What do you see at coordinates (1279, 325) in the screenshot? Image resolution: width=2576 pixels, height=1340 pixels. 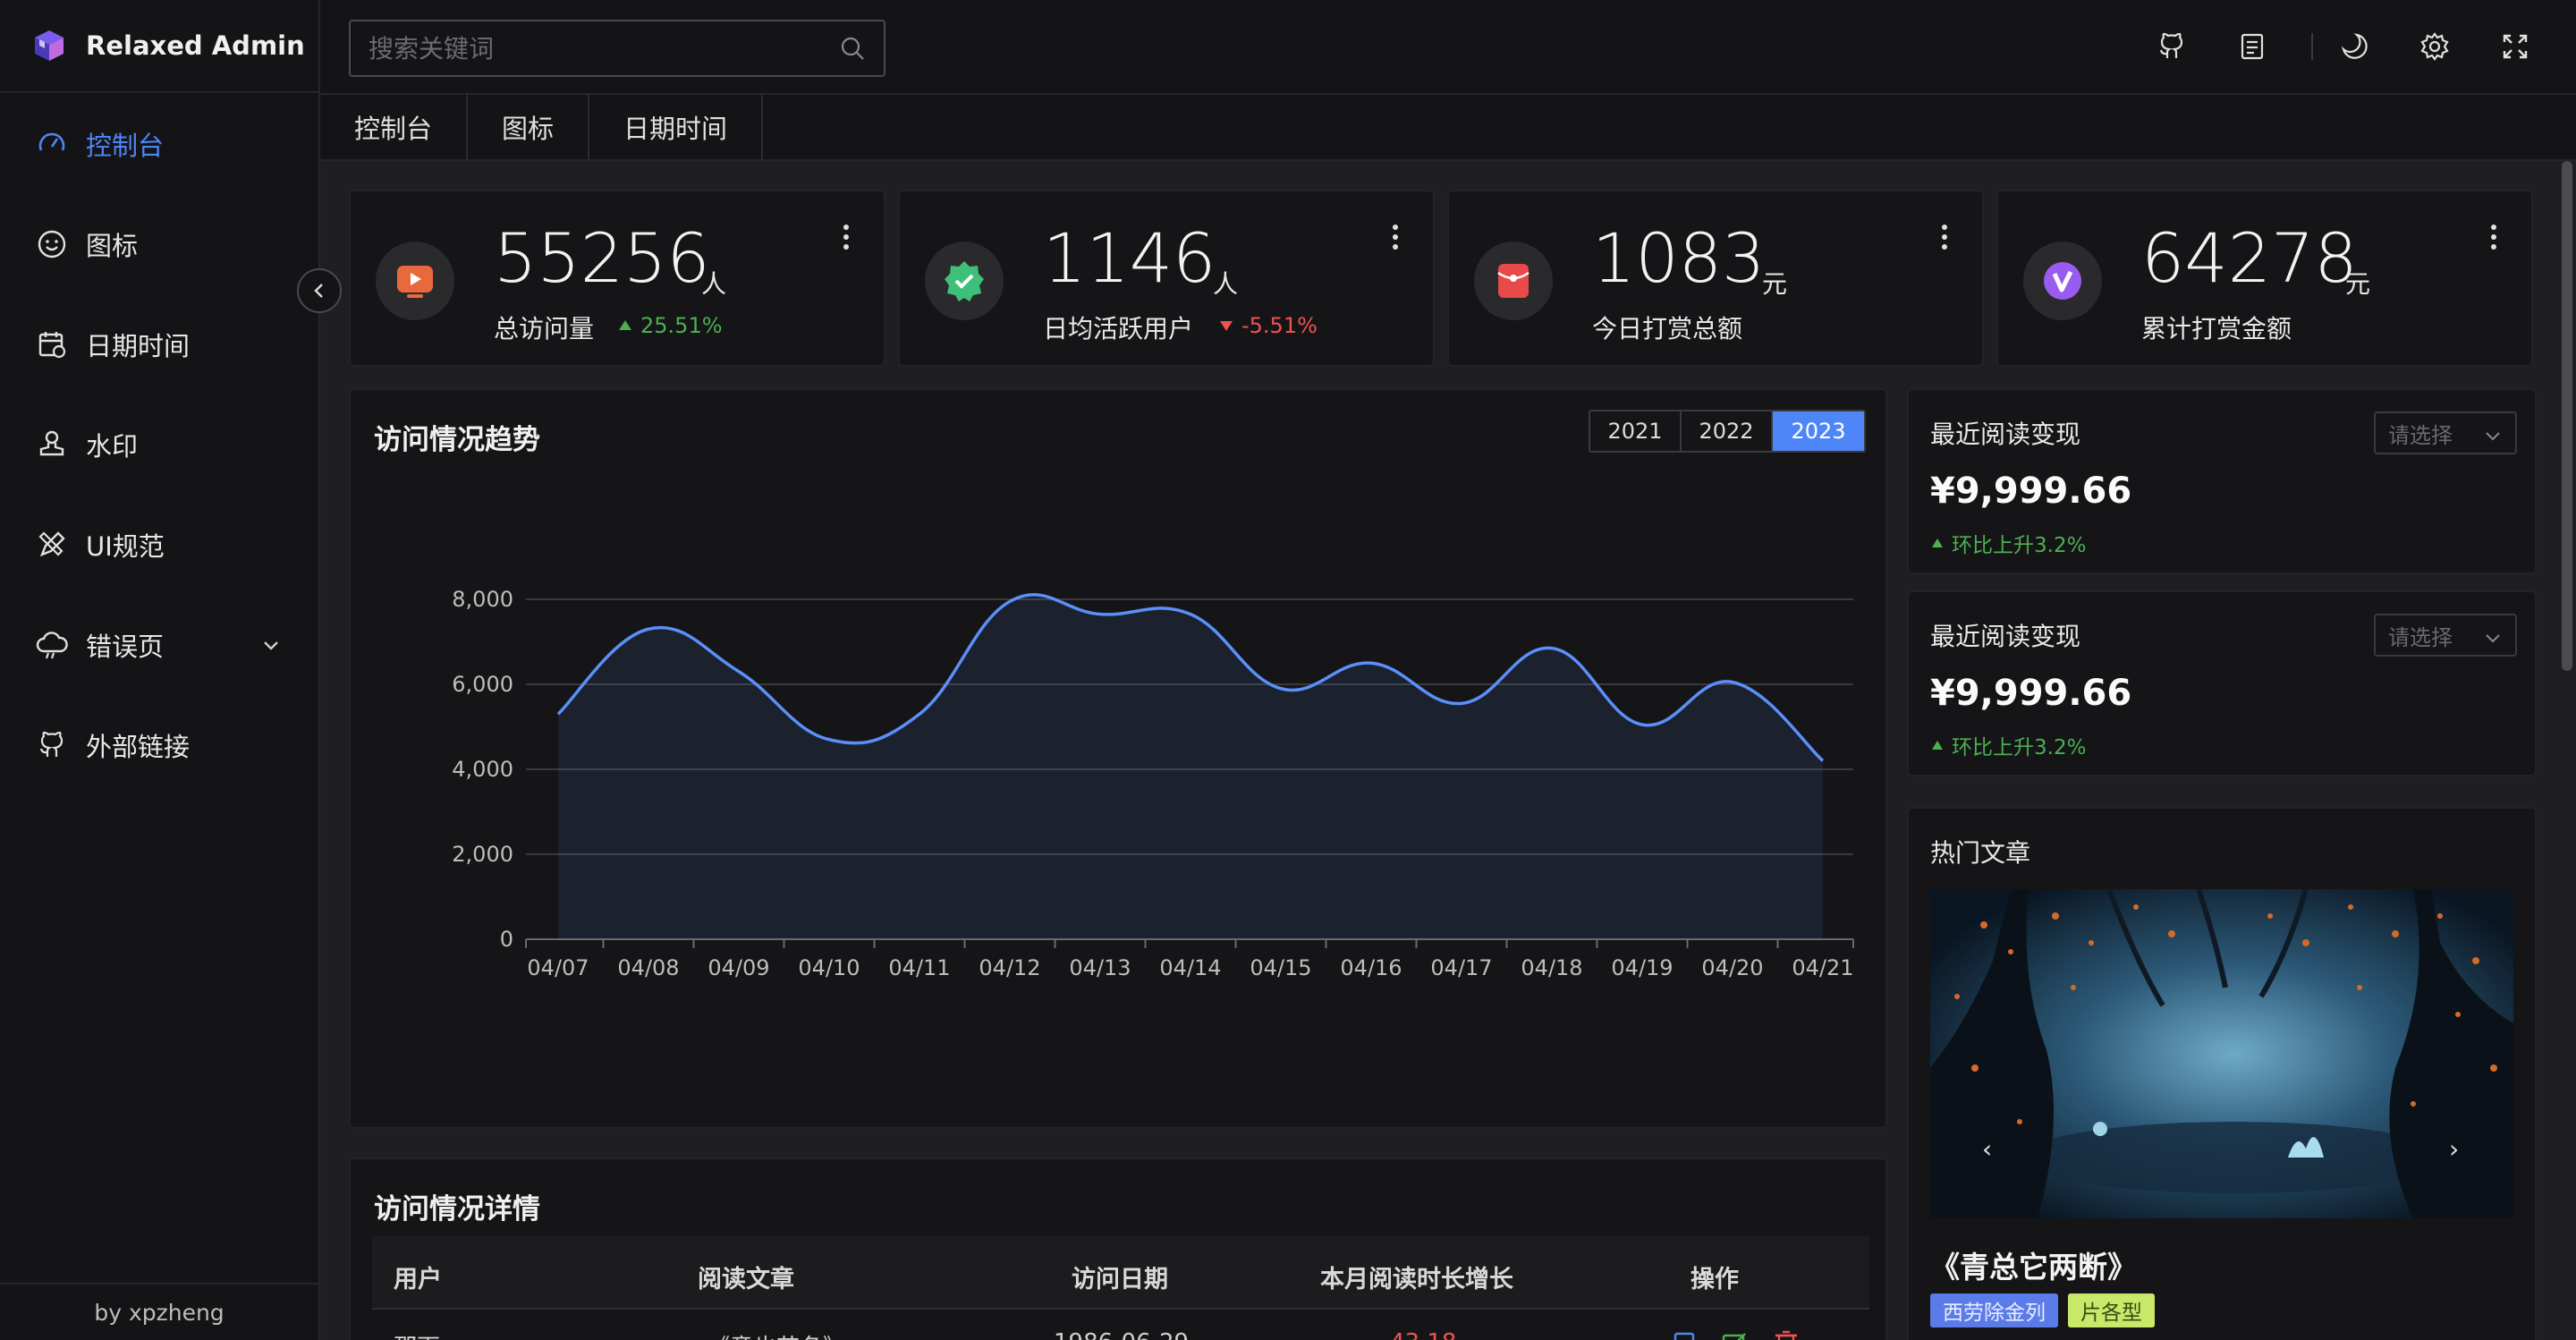 I see `stat-trend-value: -5.51%` at bounding box center [1279, 325].